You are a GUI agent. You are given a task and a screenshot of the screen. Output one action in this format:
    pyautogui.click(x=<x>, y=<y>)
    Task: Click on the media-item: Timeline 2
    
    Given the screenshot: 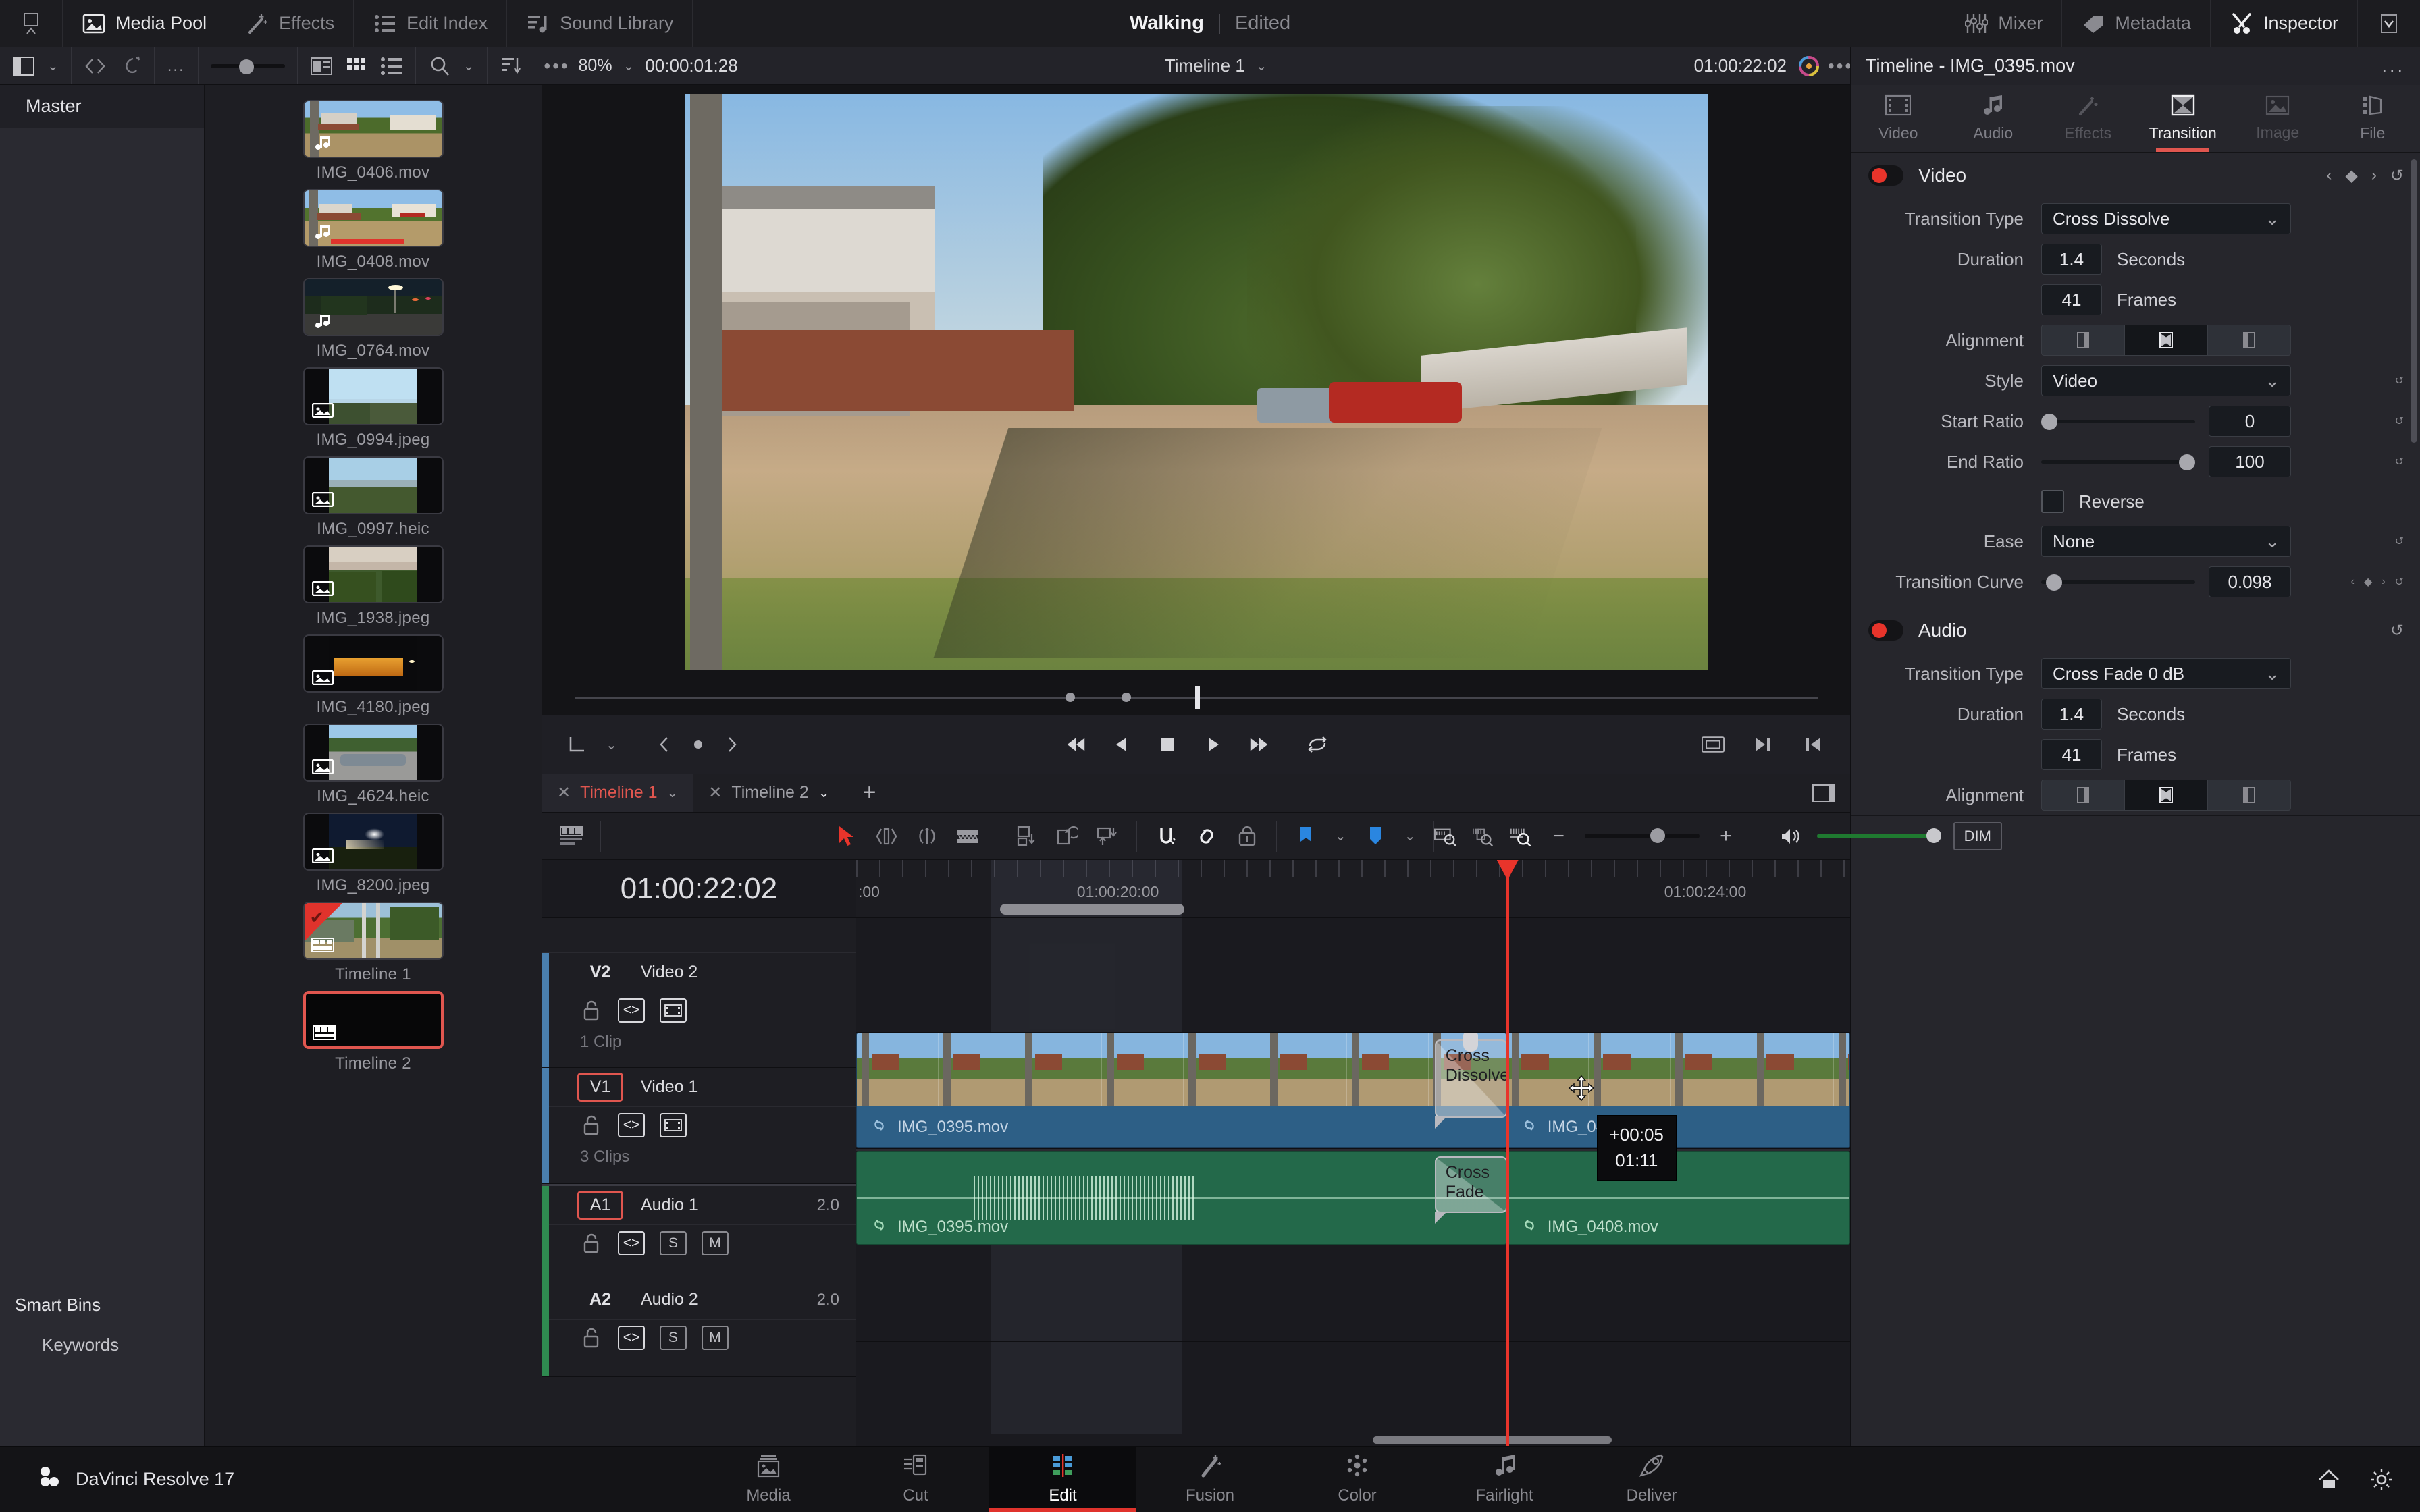 What is the action you would take?
    pyautogui.click(x=373, y=1032)
    